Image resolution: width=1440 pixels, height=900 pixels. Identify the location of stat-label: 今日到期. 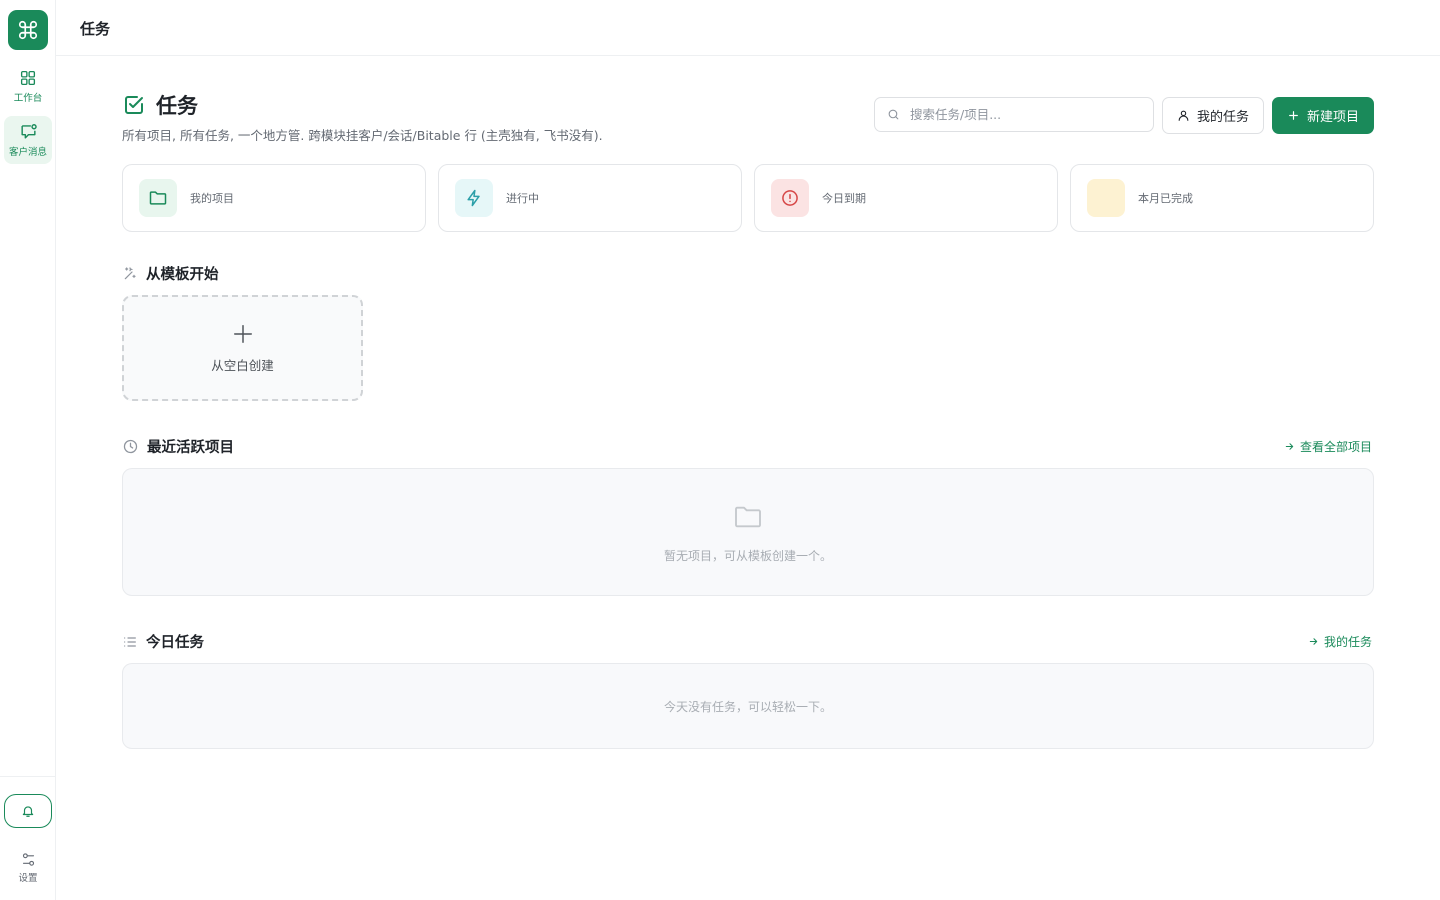
(844, 198).